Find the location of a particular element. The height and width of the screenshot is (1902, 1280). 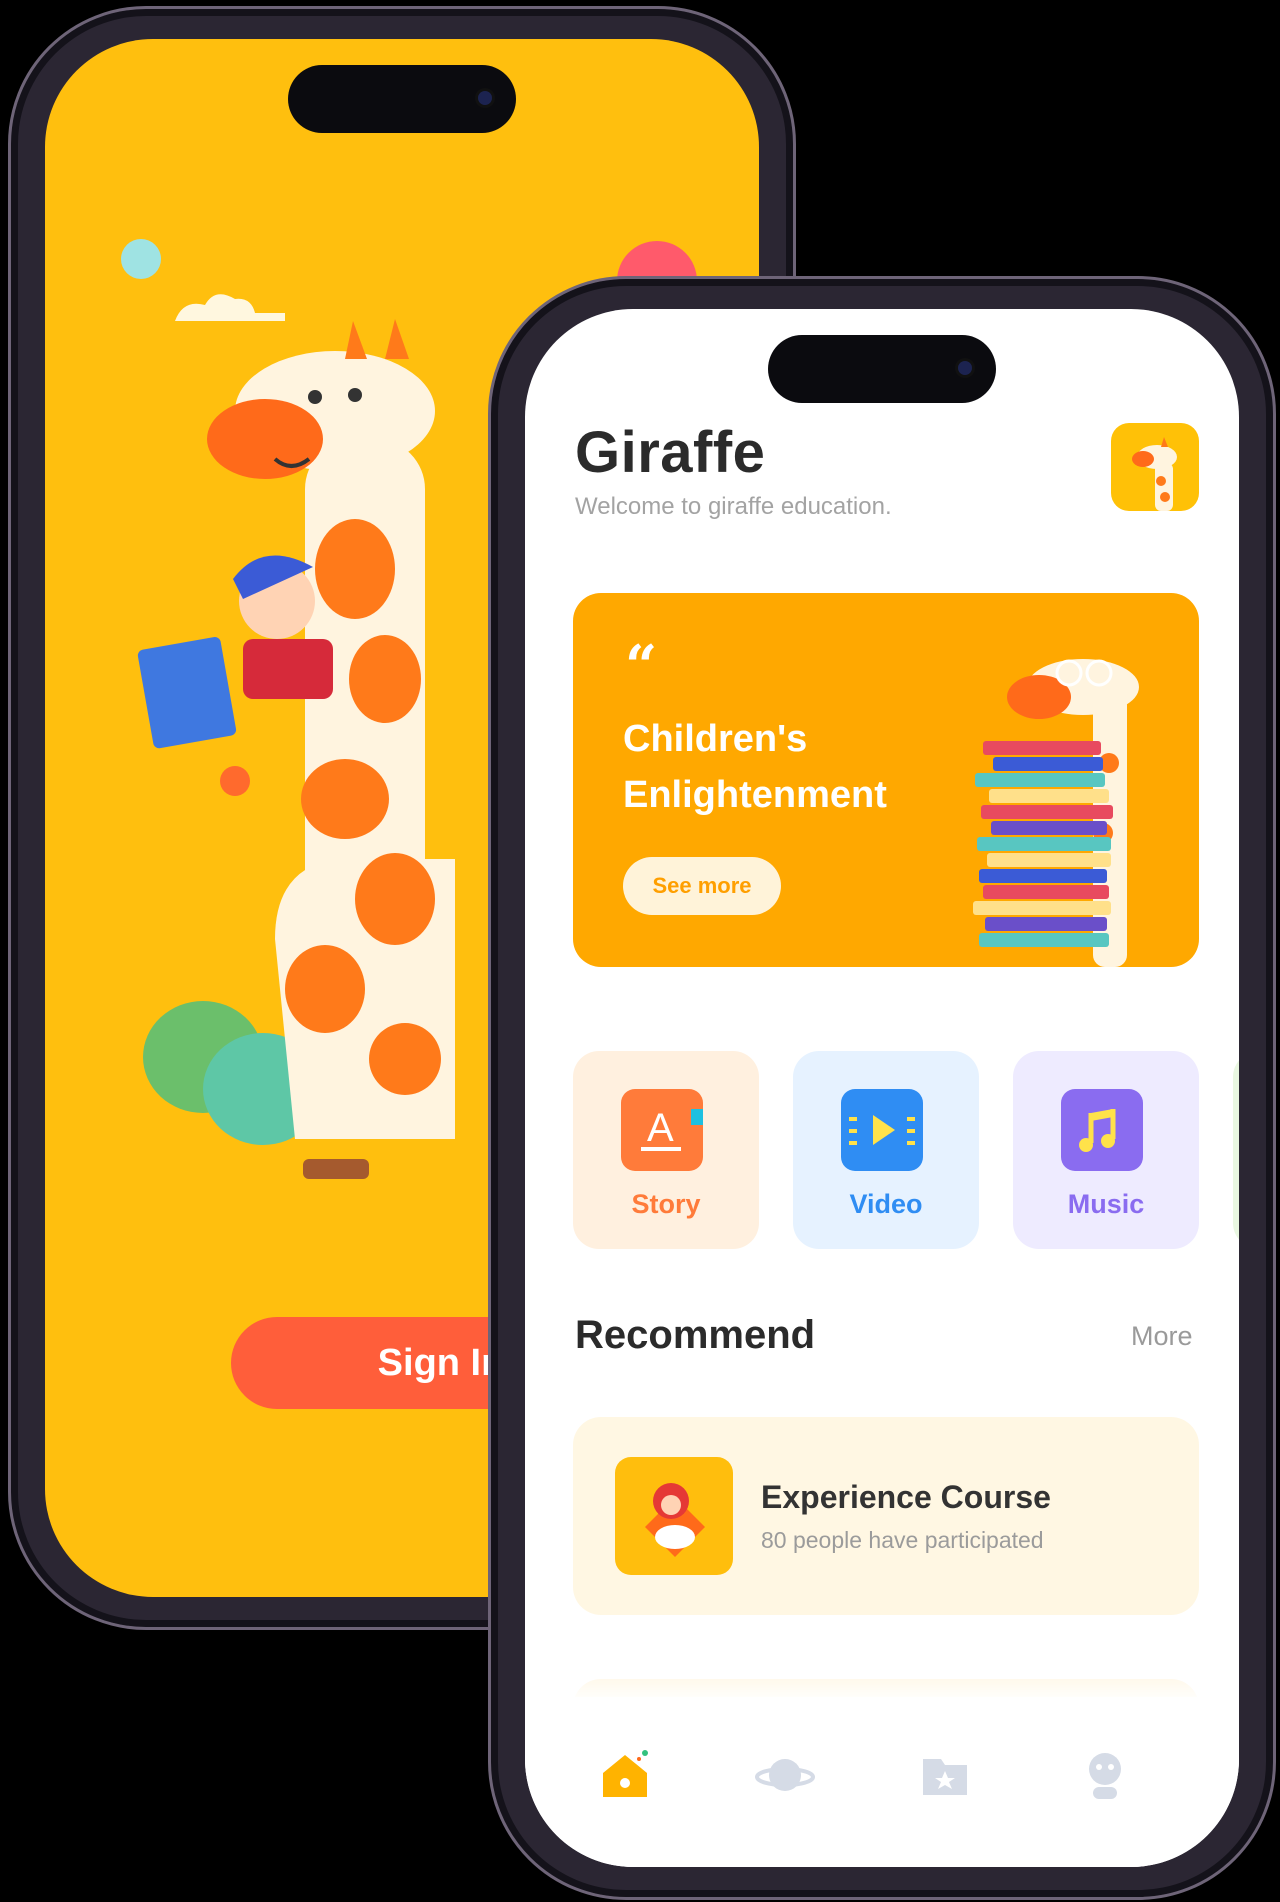

home-icon is located at coordinates (625, 1775).